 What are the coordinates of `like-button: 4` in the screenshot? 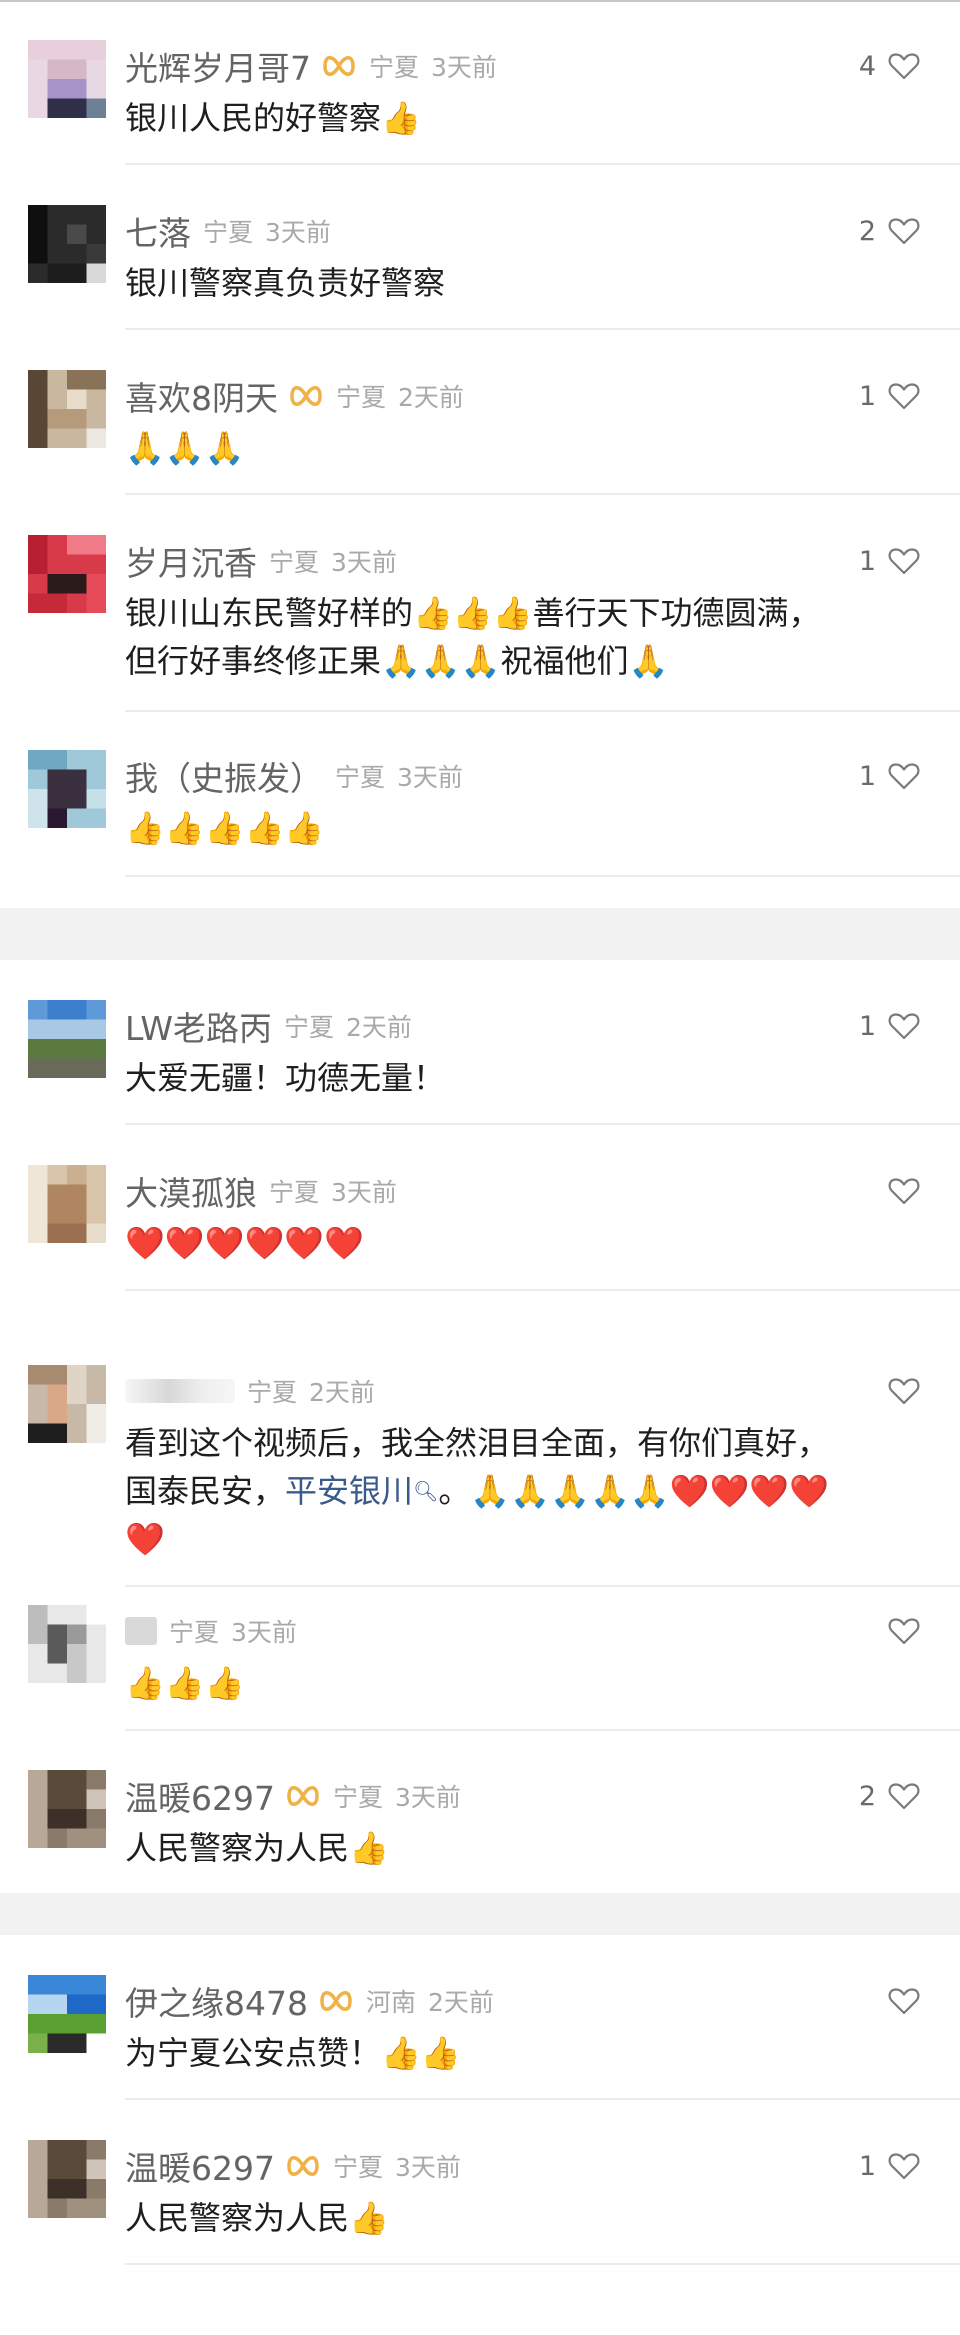 It's located at (889, 66).